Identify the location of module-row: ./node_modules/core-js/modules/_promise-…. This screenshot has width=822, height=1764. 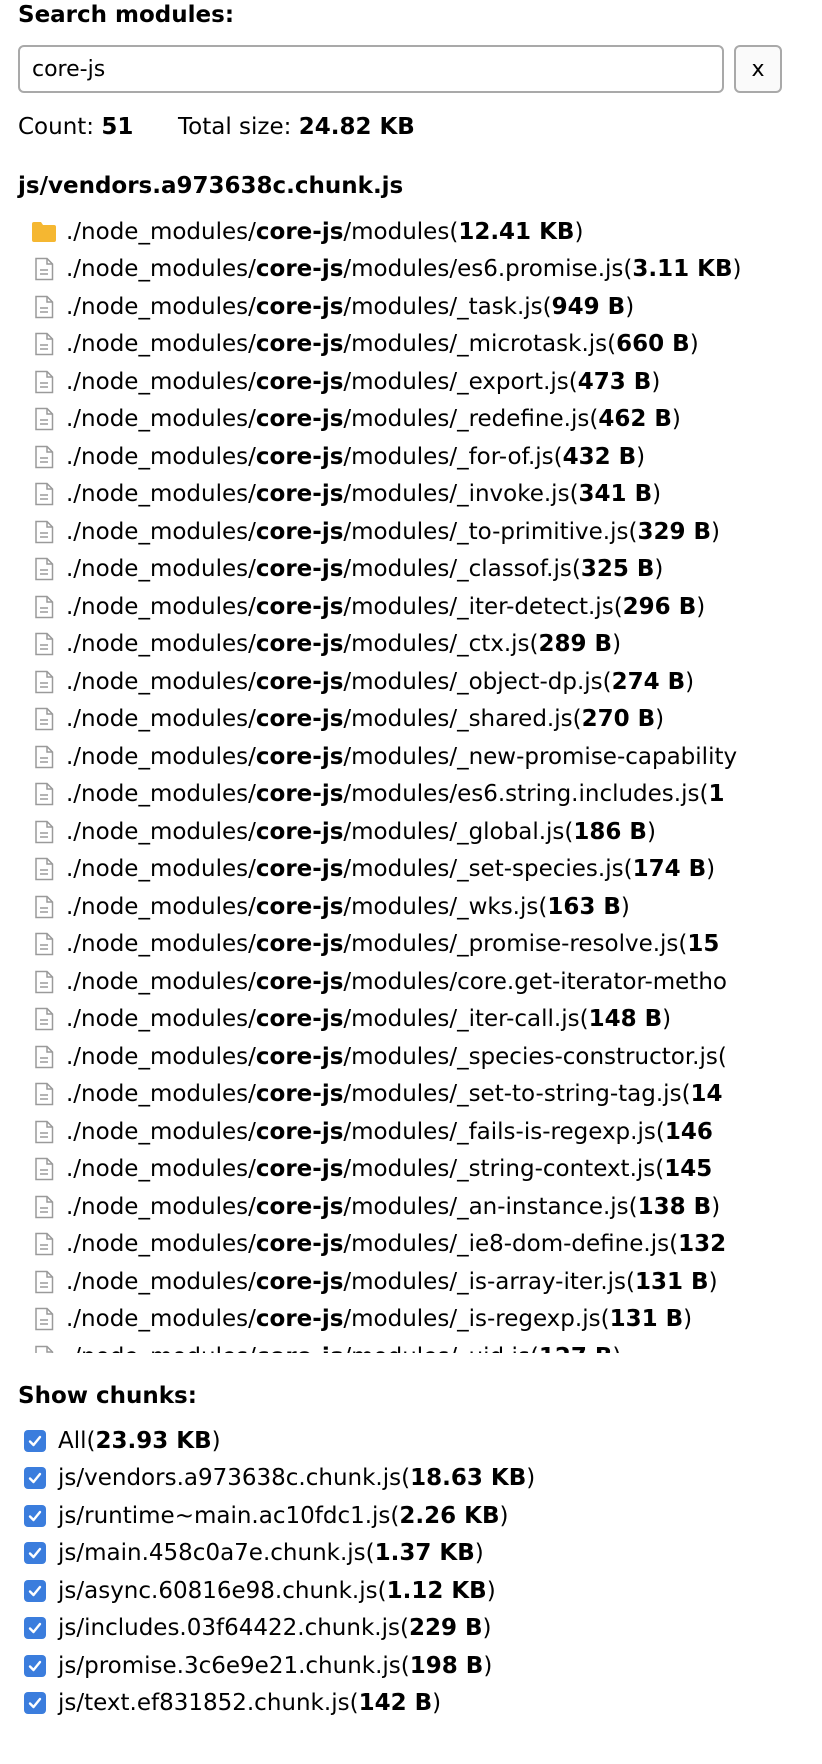
(410, 945).